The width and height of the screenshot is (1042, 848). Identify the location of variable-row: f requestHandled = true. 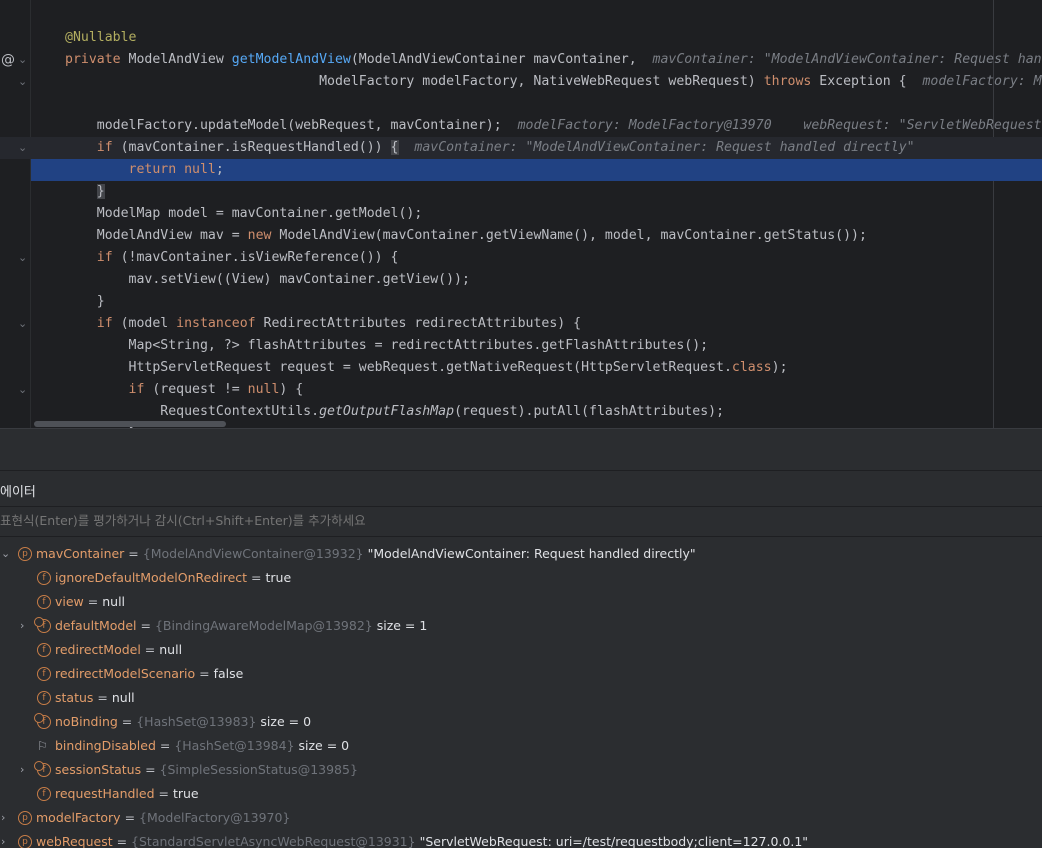
(521, 795).